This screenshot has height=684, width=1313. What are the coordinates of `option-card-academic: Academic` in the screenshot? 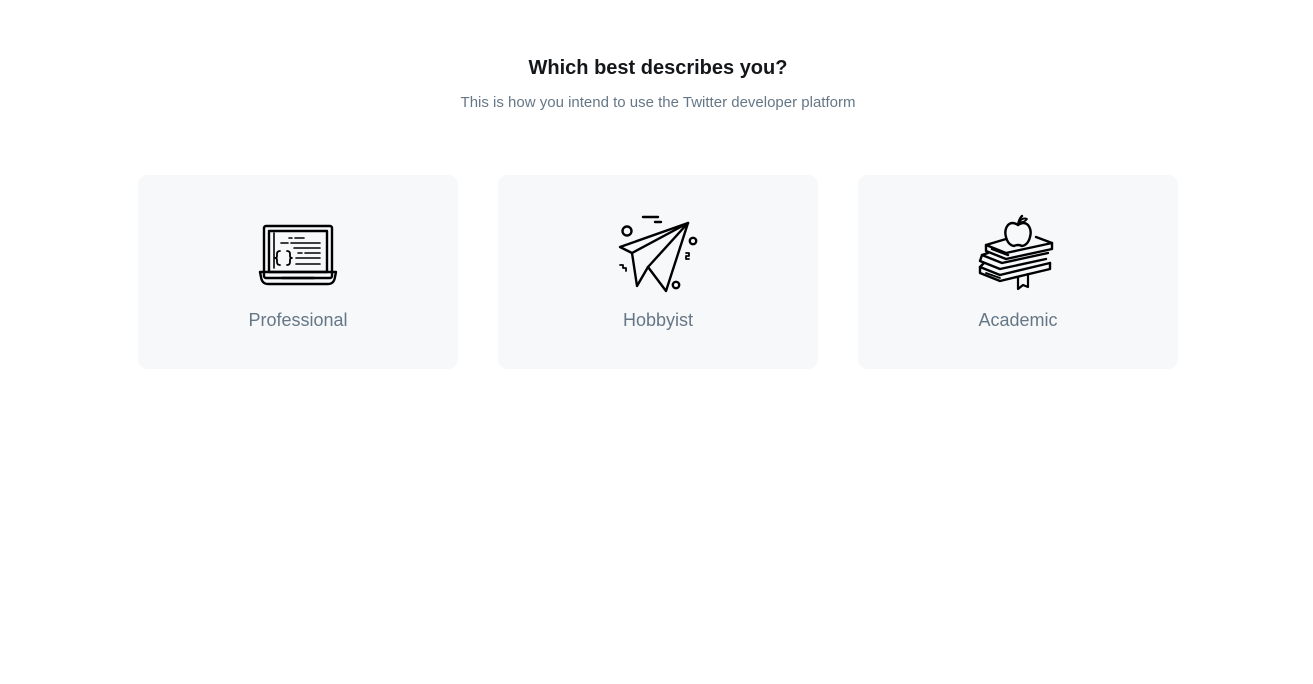 It's located at (1018, 272).